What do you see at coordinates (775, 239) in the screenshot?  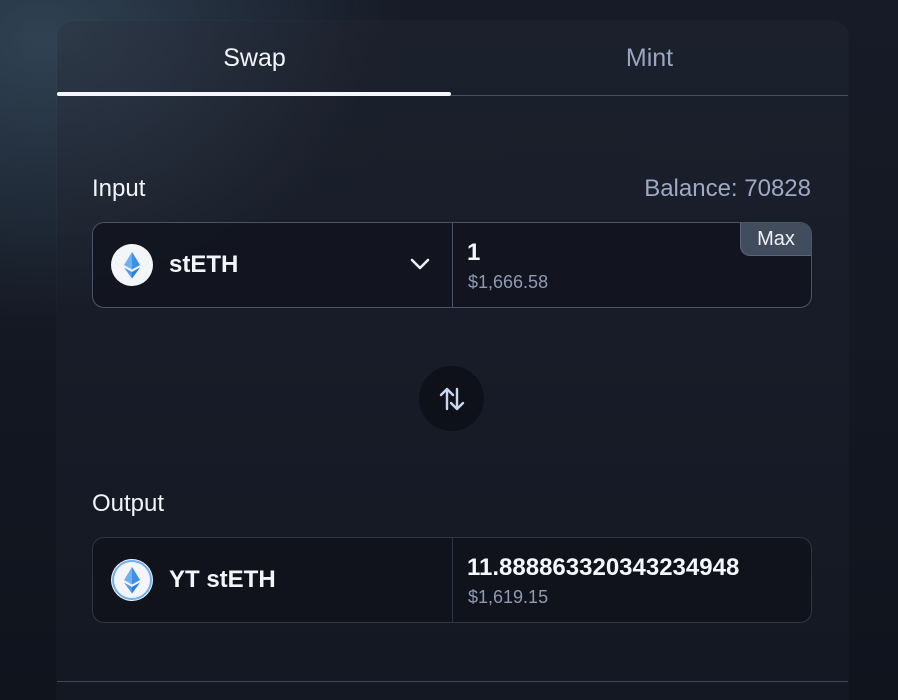 I see `max-button: Max` at bounding box center [775, 239].